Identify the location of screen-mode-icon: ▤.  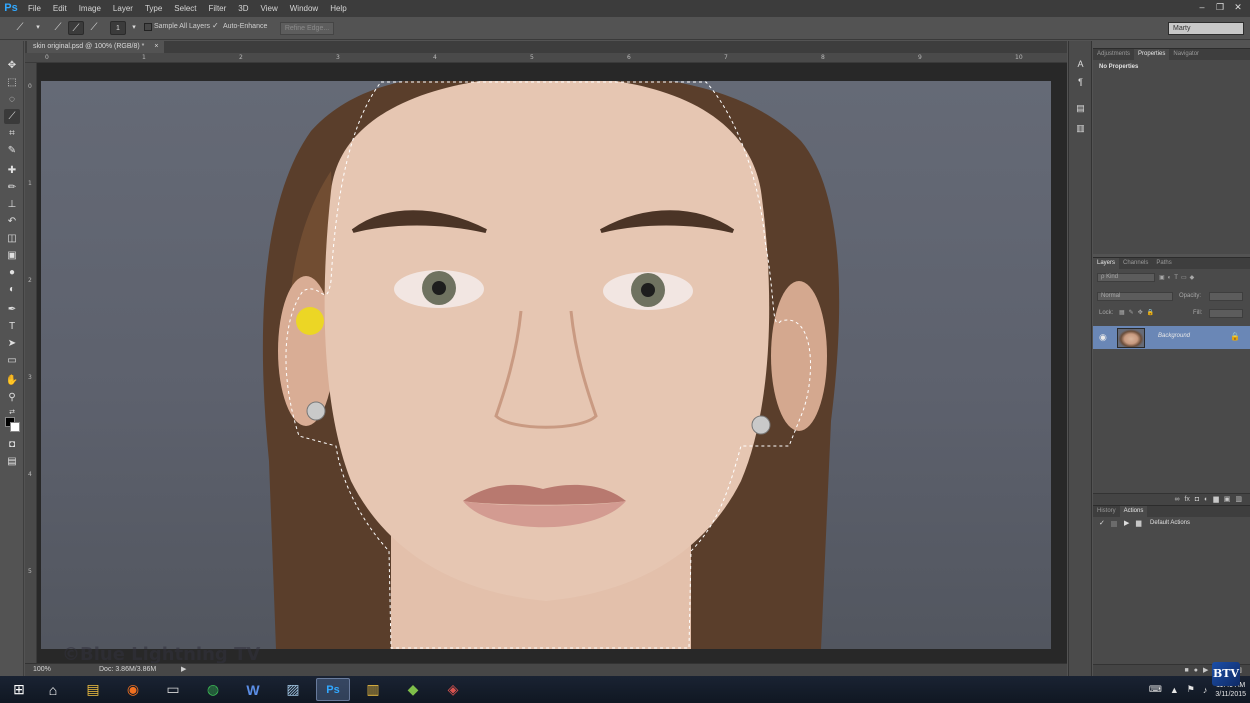
(12, 461).